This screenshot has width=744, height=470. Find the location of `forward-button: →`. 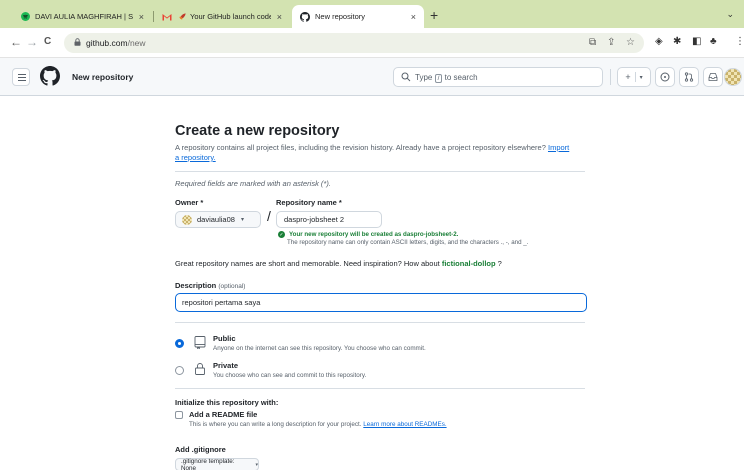

forward-button: → is located at coordinates (32, 42).